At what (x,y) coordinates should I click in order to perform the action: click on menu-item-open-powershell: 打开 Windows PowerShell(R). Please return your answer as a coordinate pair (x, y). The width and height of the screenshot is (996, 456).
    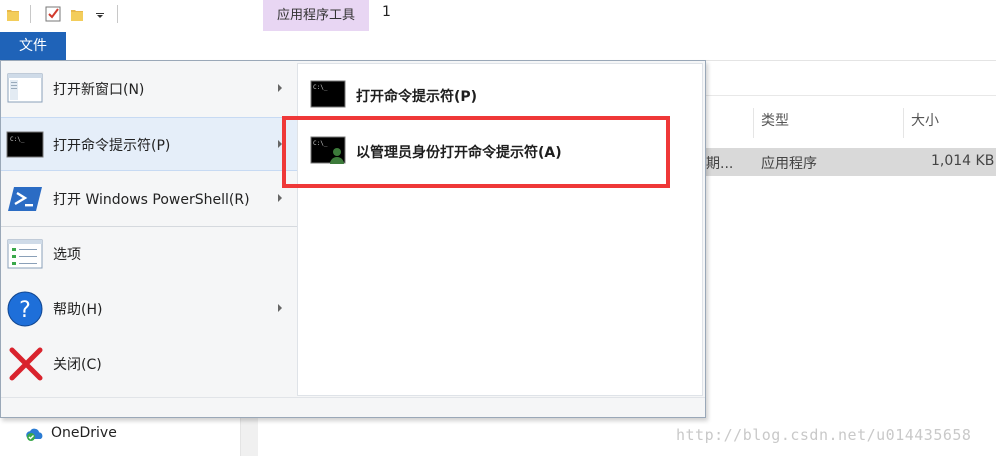
    Looking at the image, I should click on (149, 199).